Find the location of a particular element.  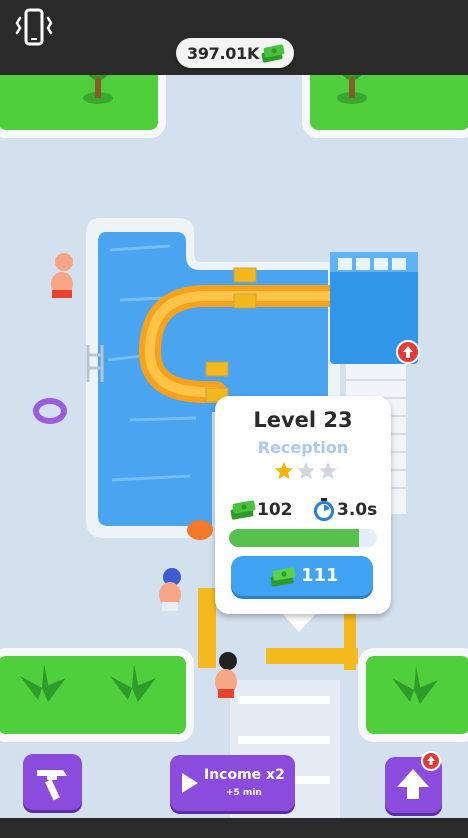

service-bell is located at coordinates (200, 530).